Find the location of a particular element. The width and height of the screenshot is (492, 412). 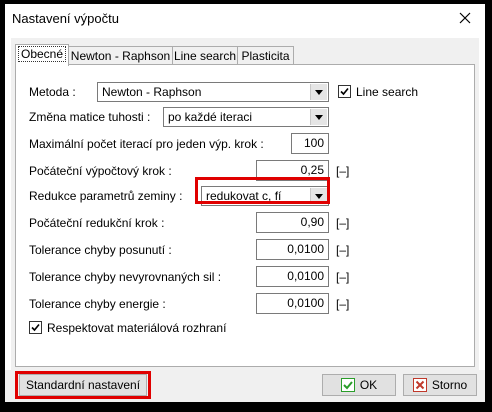

tol-energy-unit: [–] is located at coordinates (343, 304).